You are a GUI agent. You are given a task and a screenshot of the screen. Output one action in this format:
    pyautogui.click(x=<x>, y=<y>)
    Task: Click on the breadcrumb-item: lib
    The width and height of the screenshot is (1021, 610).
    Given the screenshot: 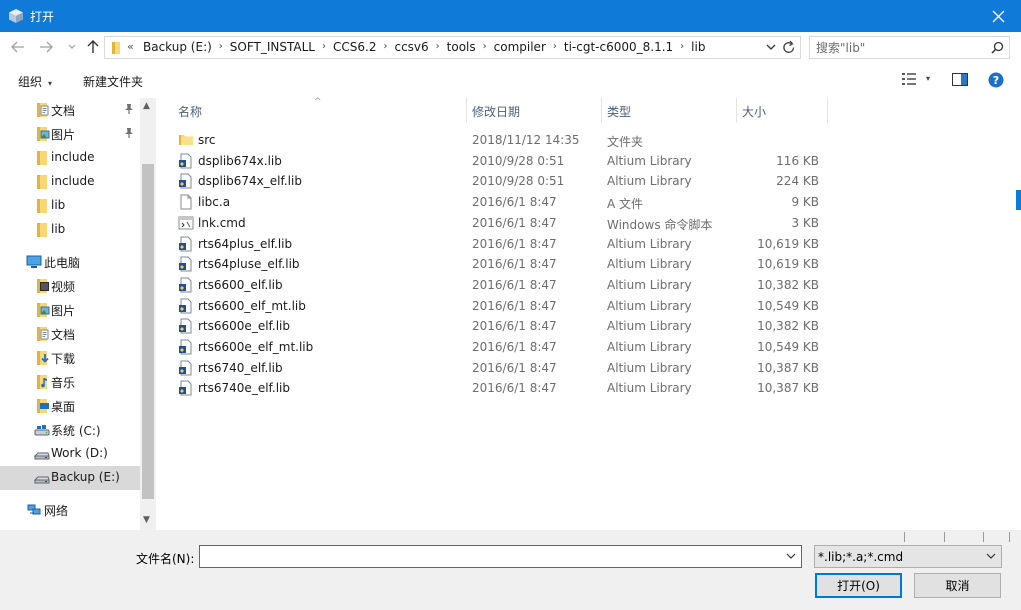 What is the action you would take?
    pyautogui.click(x=698, y=47)
    